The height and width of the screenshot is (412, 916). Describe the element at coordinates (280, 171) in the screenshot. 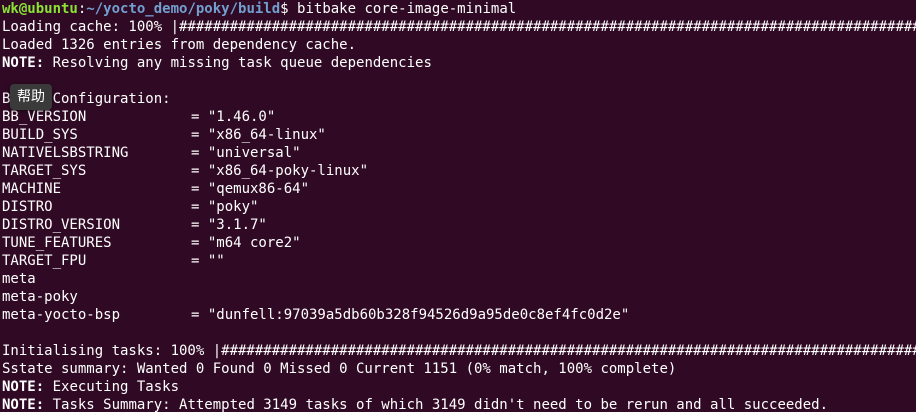

I see `config-value: = "x86_64-poky-linux"` at that location.